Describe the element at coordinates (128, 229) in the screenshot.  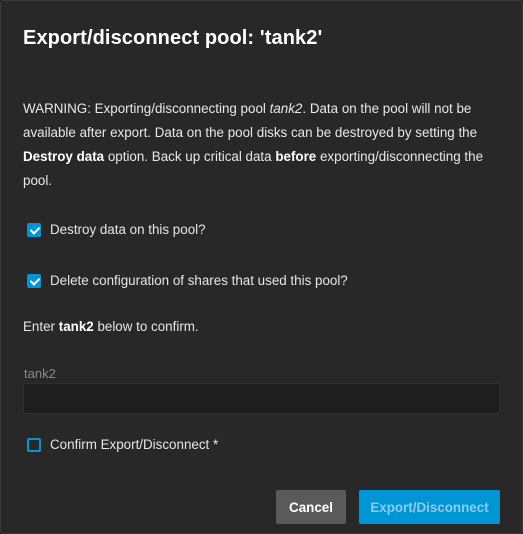
I see `destroy-data-label: Destroy data on this pool?` at that location.